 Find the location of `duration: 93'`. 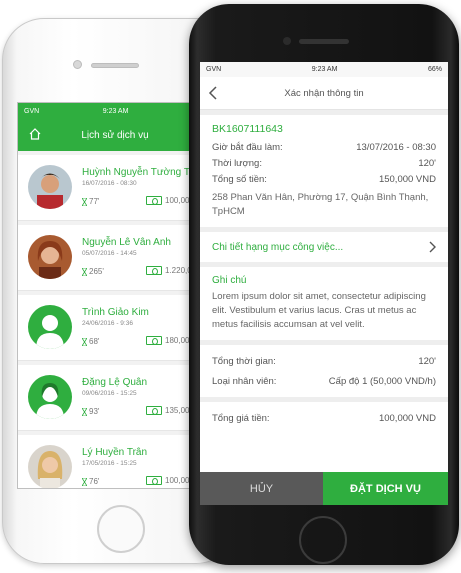

duration: 93' is located at coordinates (90, 411).